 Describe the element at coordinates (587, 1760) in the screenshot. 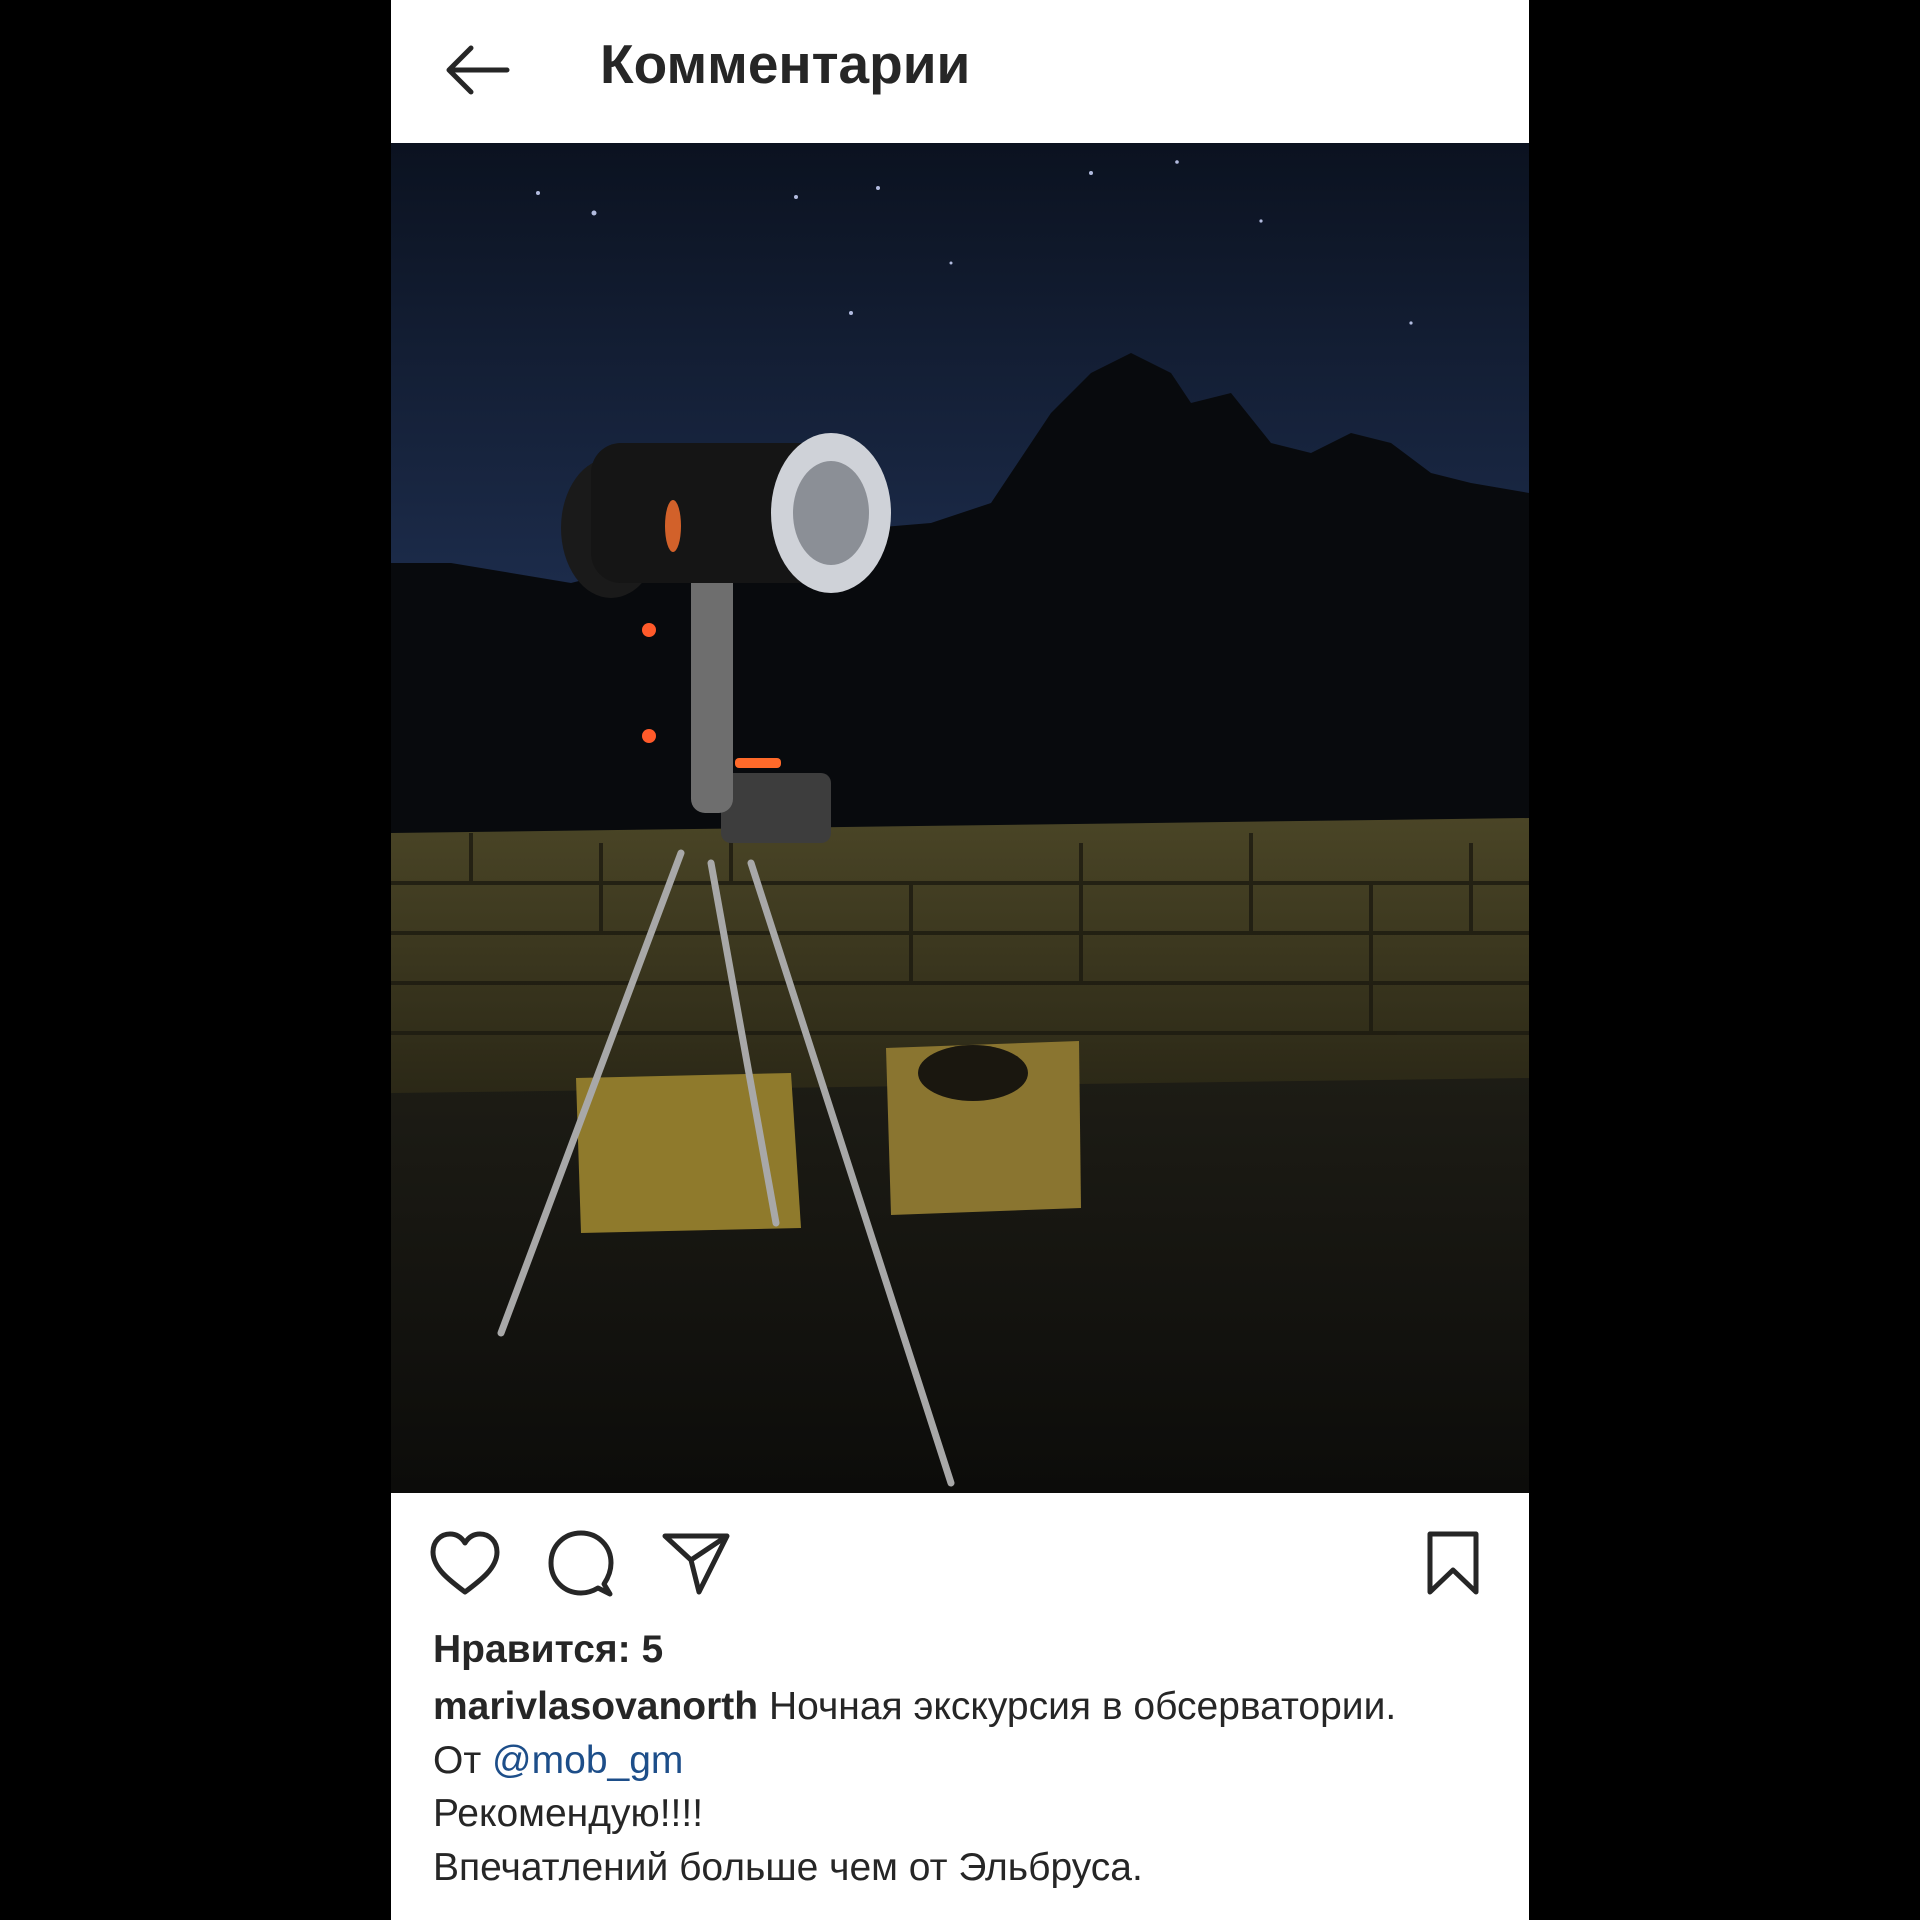

I see `caption-mention-link: @mob_gm` at that location.